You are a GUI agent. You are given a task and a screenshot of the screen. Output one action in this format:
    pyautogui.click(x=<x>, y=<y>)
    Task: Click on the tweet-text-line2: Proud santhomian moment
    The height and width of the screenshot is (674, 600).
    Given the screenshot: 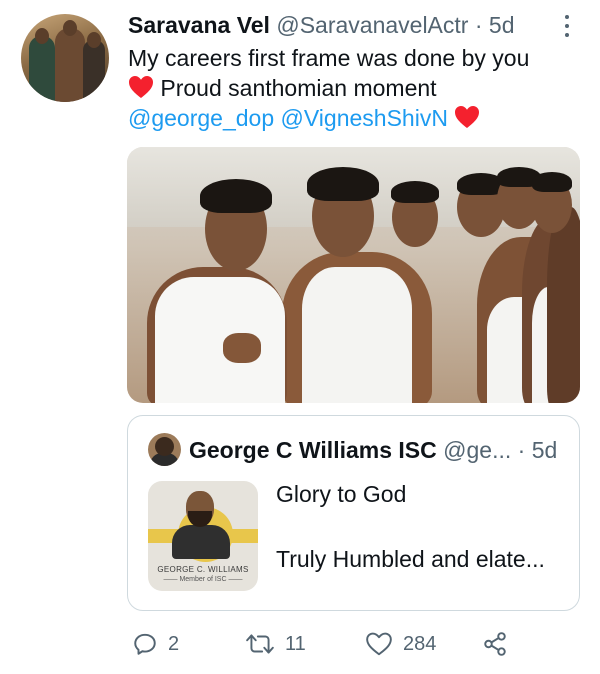 What is the action you would take?
    pyautogui.click(x=358, y=88)
    